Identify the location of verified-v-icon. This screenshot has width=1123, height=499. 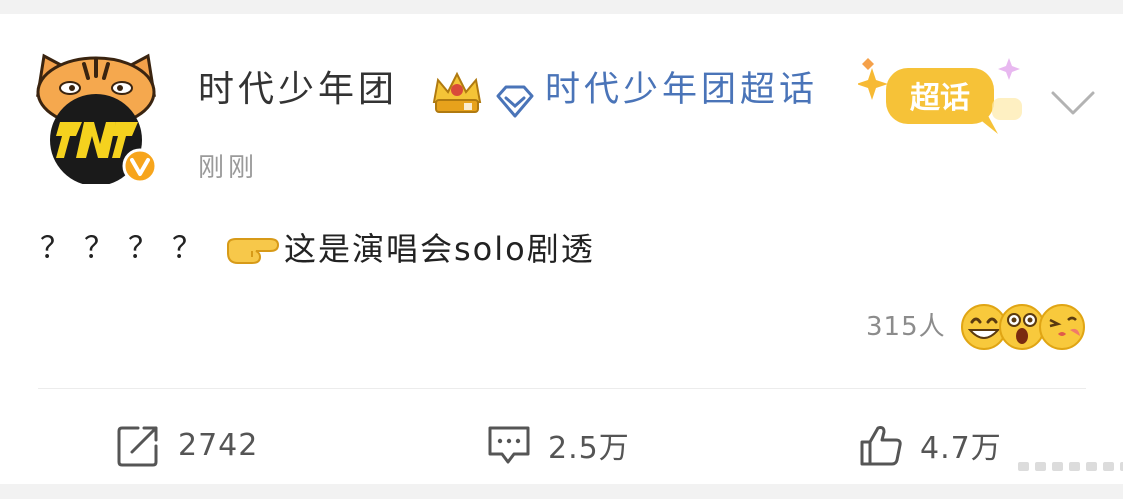
(140, 166).